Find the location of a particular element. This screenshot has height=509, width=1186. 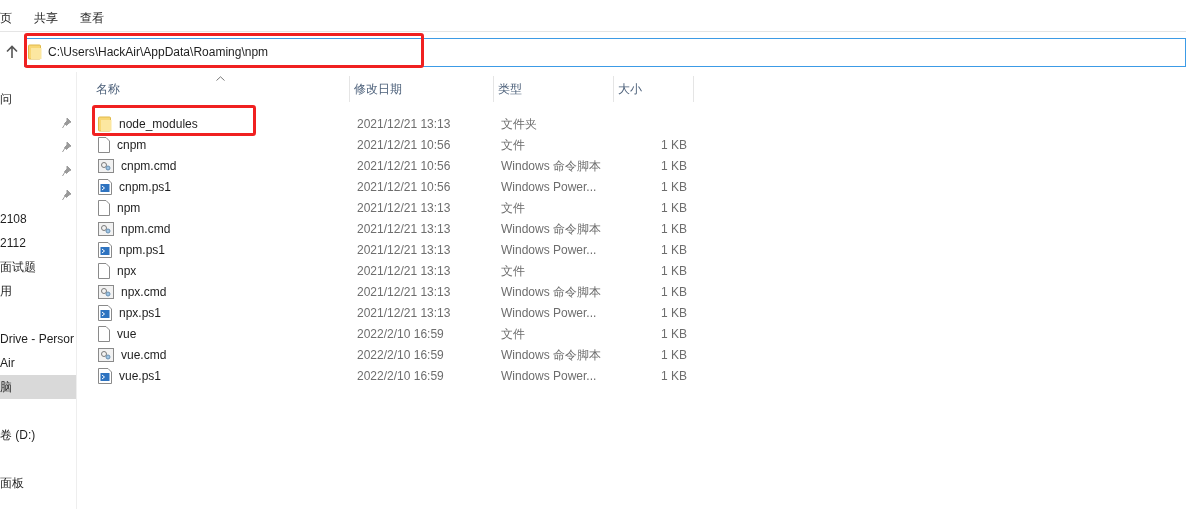

sidebar-item: Air is located at coordinates (38, 363).